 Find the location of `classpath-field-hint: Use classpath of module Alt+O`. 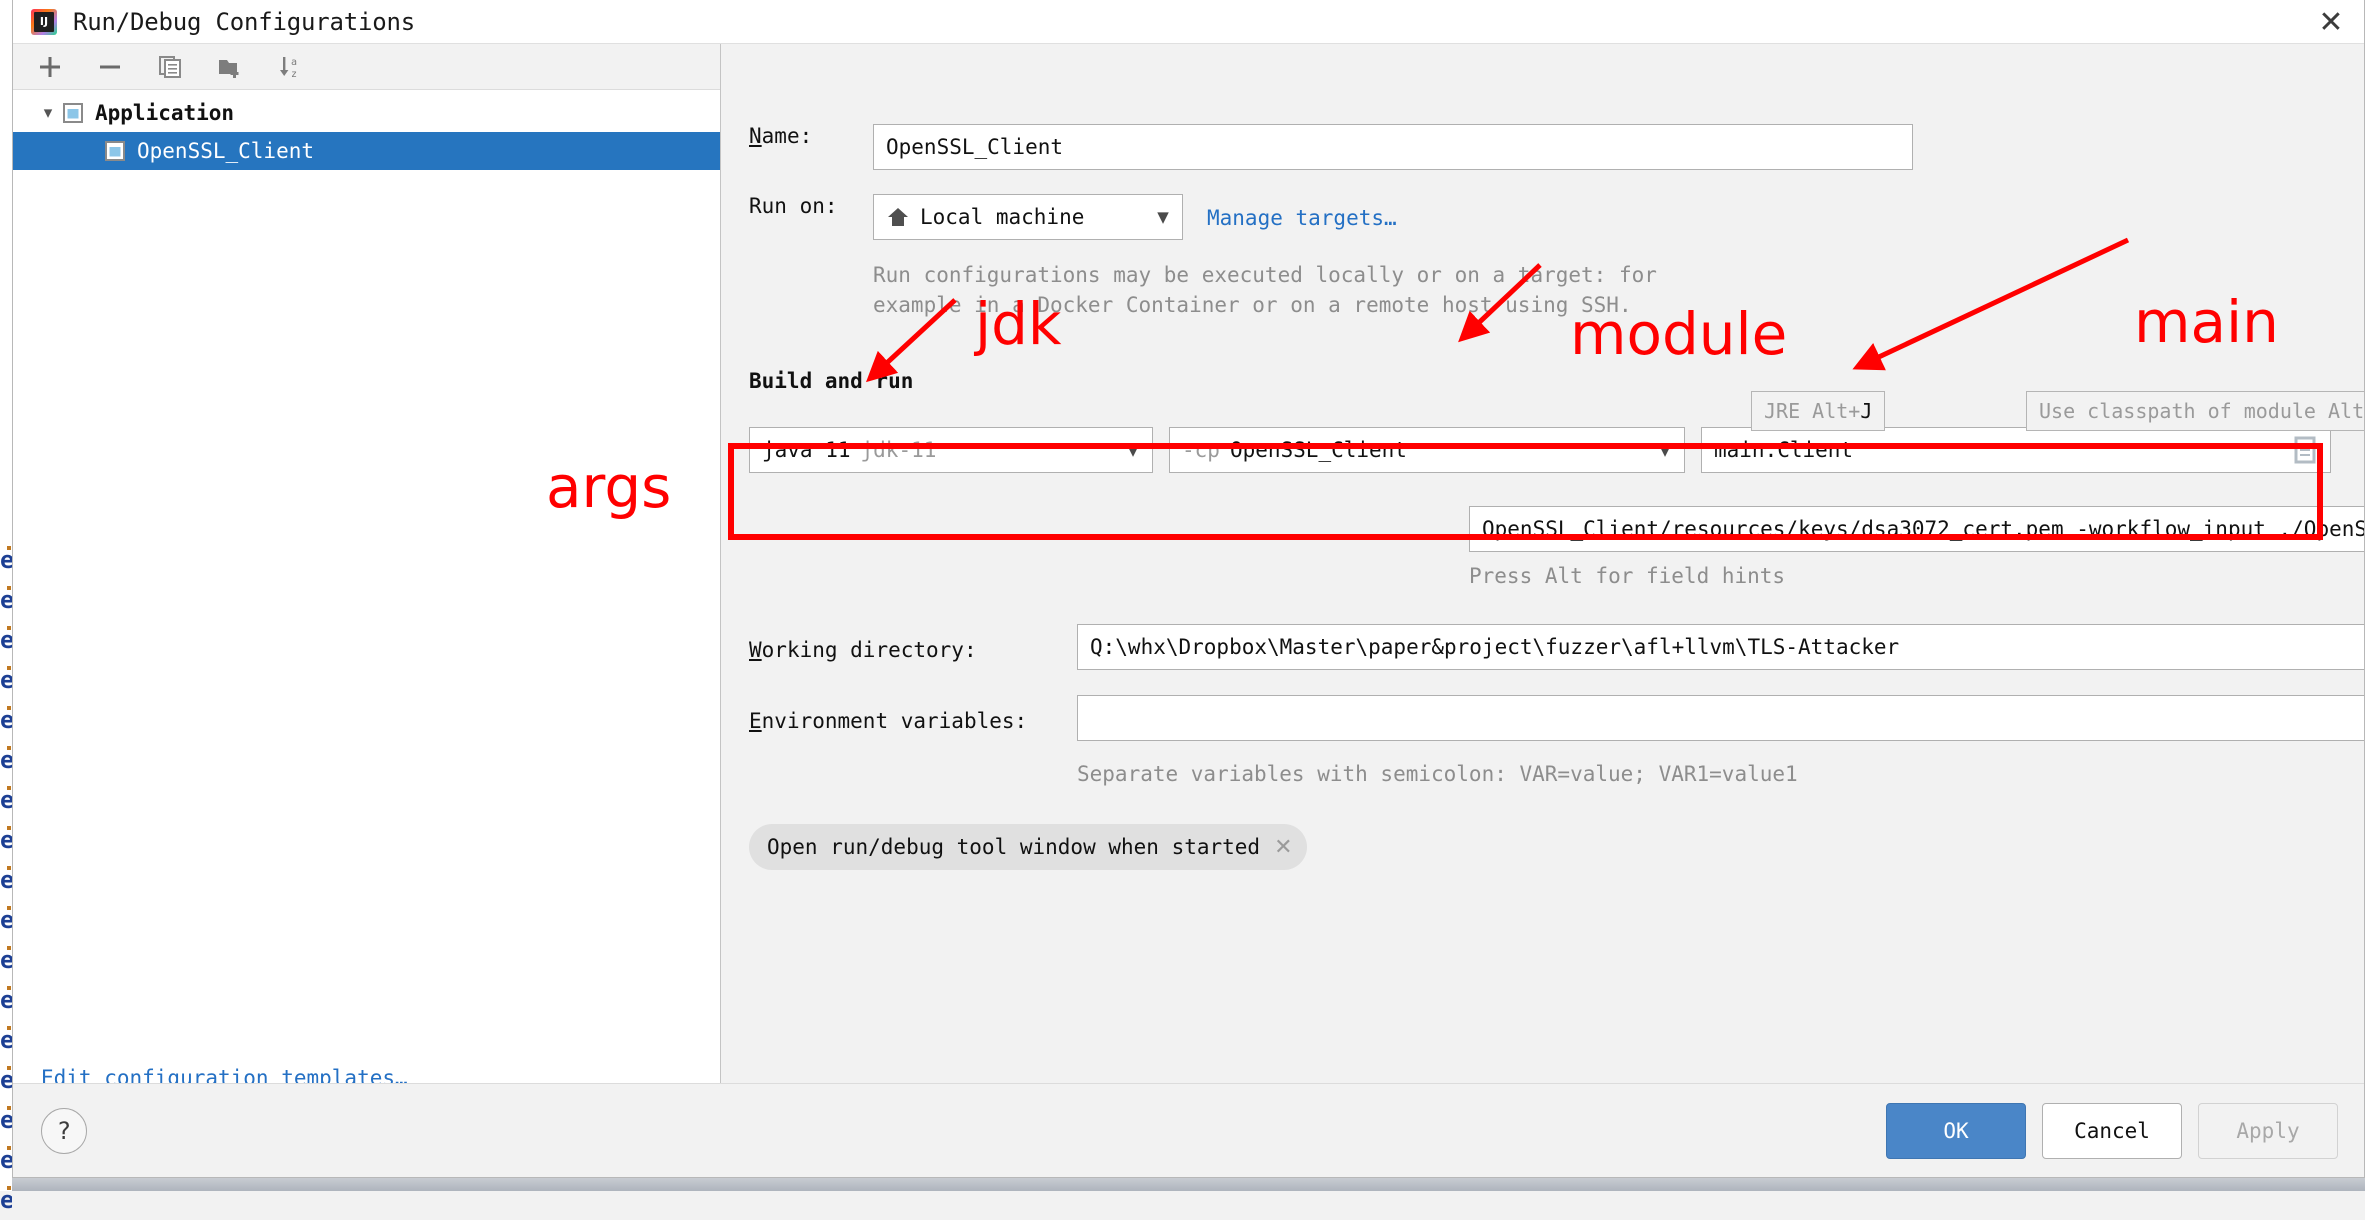

classpath-field-hint: Use classpath of module Alt+O is located at coordinates (2195, 411).